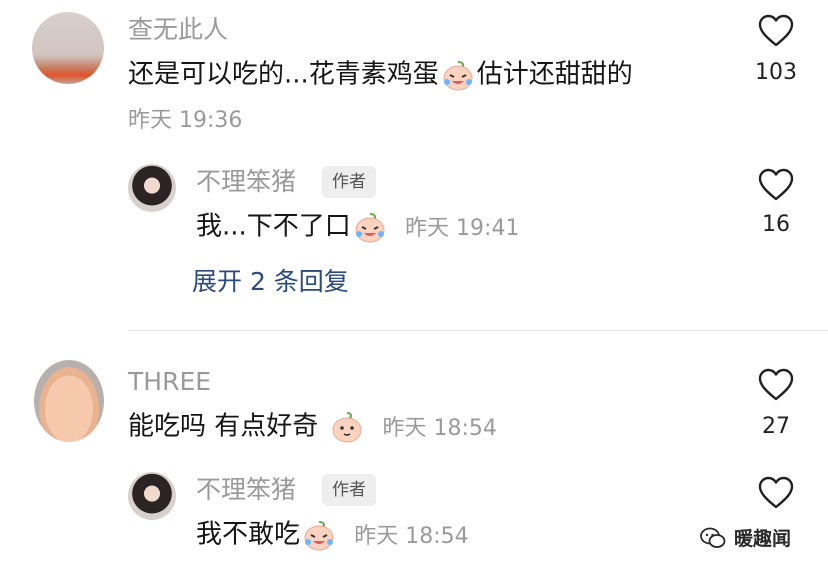 This screenshot has width=828, height=574. What do you see at coordinates (411, 536) in the screenshot?
I see `reply-time: 昨天 18:54` at bounding box center [411, 536].